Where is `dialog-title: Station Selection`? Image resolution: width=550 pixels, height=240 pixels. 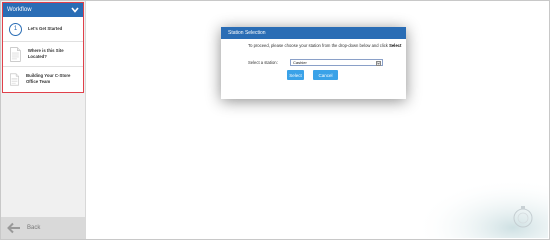 dialog-title: Station Selection is located at coordinates (313, 33).